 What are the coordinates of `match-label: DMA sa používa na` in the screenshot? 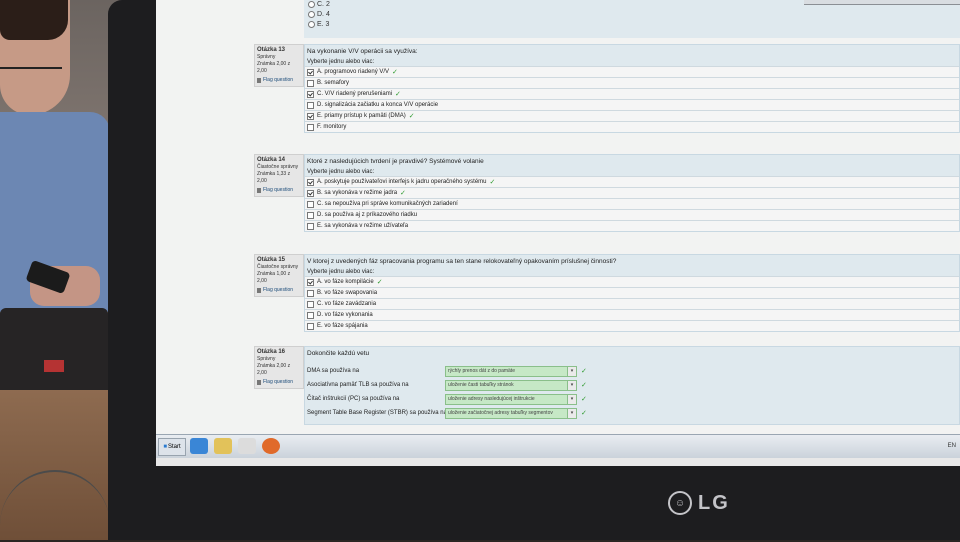 It's located at (333, 371).